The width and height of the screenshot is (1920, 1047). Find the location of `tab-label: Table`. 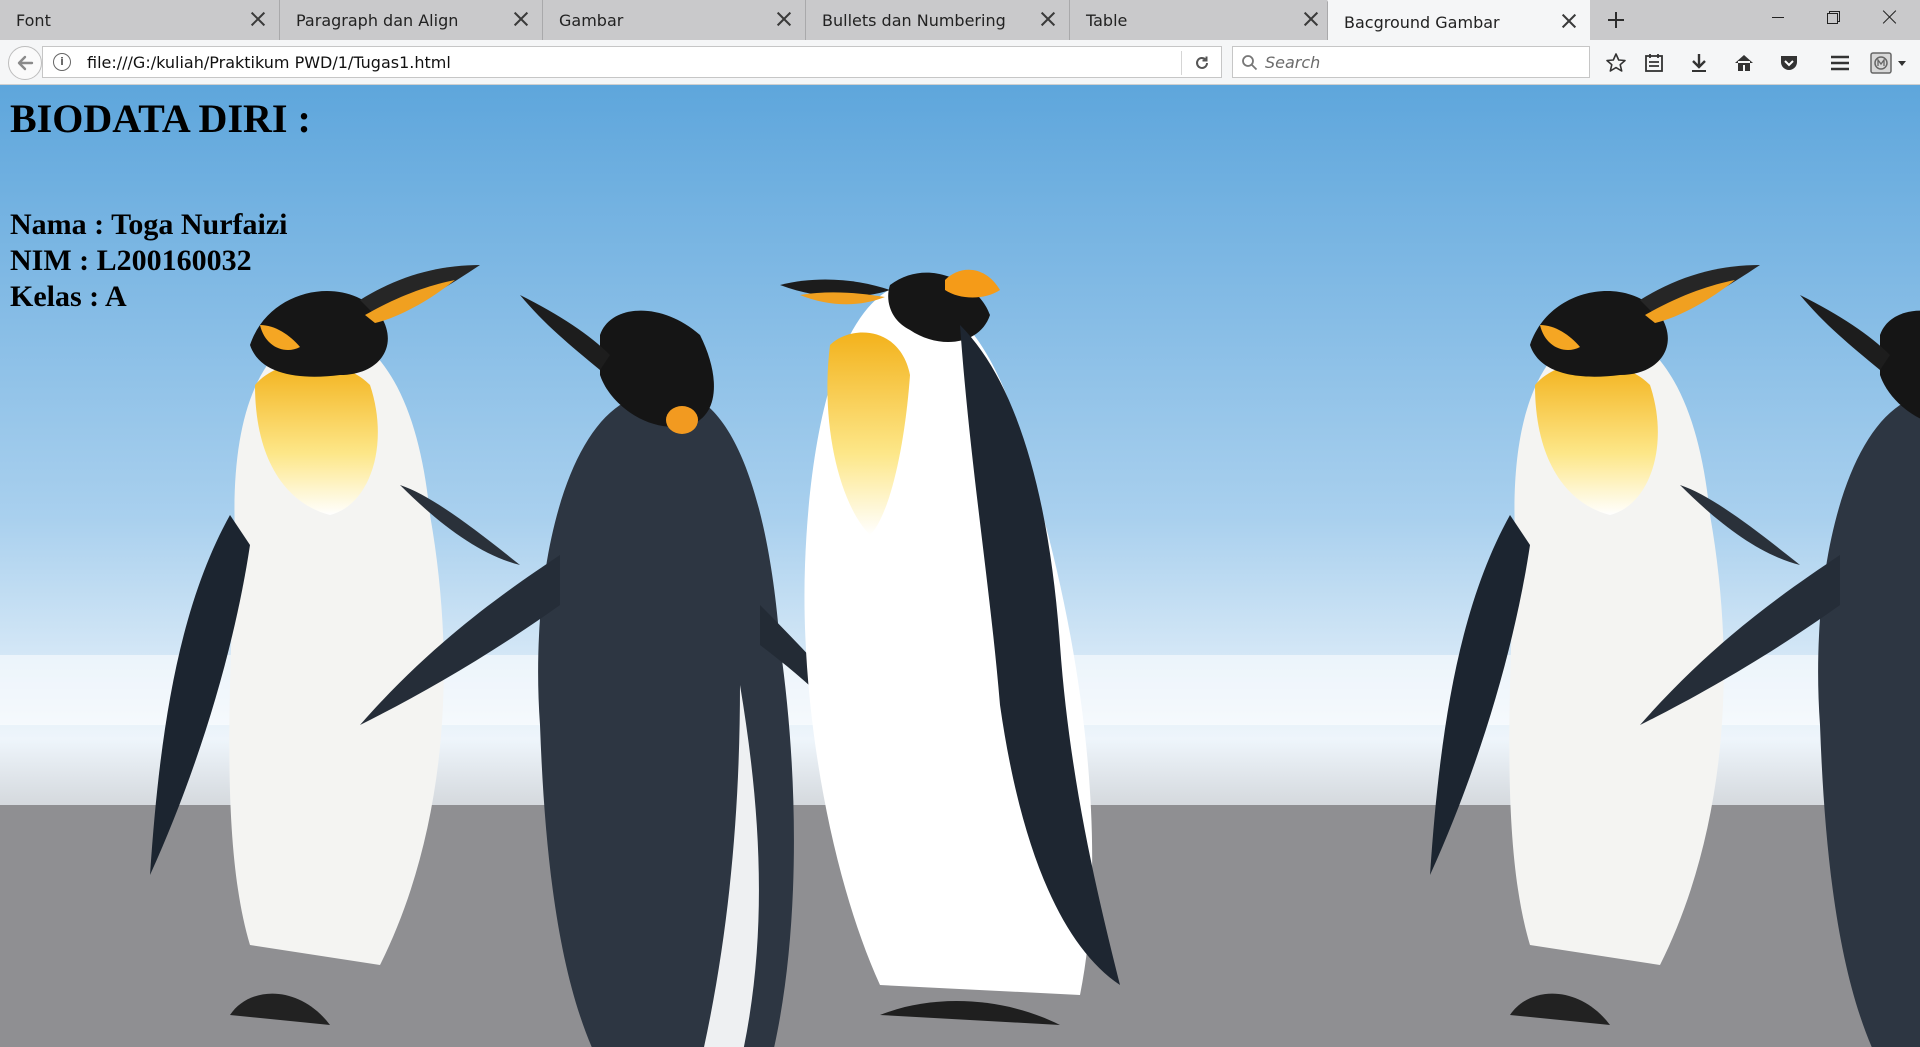

tab-label: Table is located at coordinates (1107, 20).